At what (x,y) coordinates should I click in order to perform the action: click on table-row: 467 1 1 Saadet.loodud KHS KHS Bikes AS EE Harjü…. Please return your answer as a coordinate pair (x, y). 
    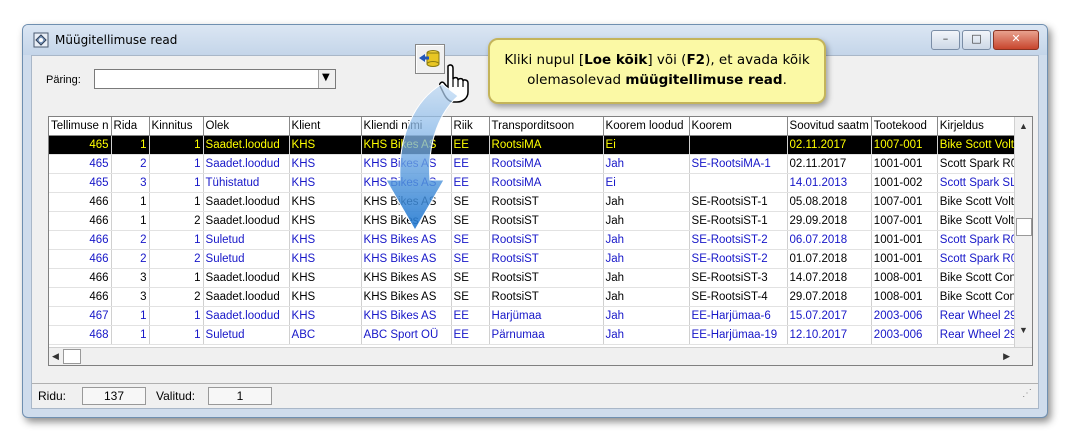
    Looking at the image, I should click on (535, 316).